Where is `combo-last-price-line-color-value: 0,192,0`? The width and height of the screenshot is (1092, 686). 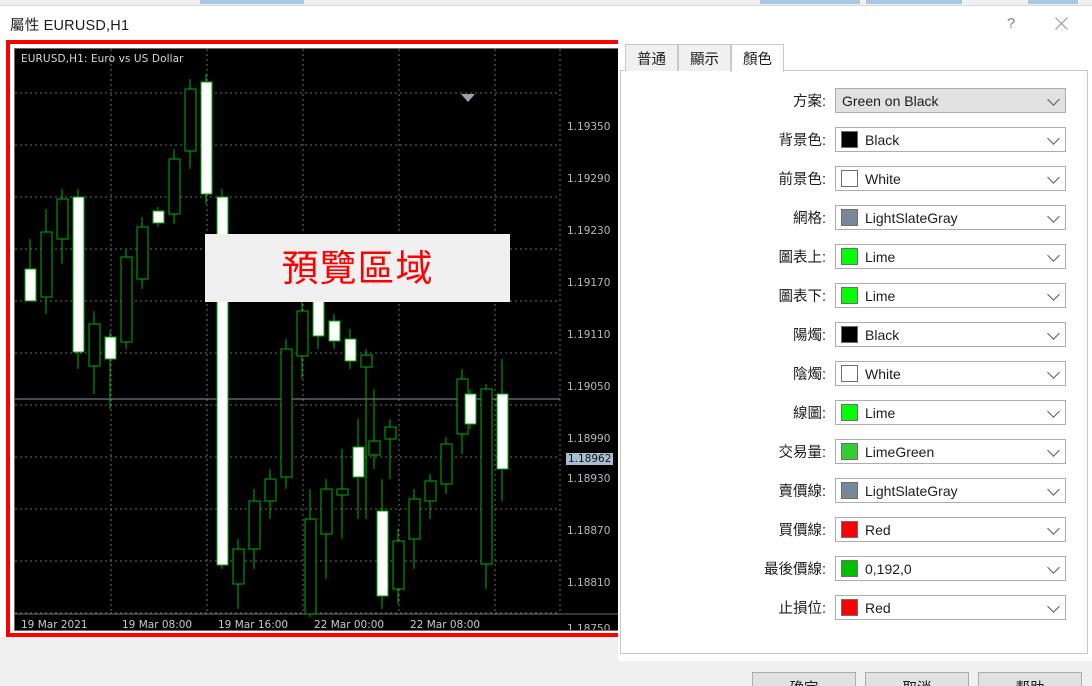 combo-last-price-line-color-value: 0,192,0 is located at coordinates (888, 568).